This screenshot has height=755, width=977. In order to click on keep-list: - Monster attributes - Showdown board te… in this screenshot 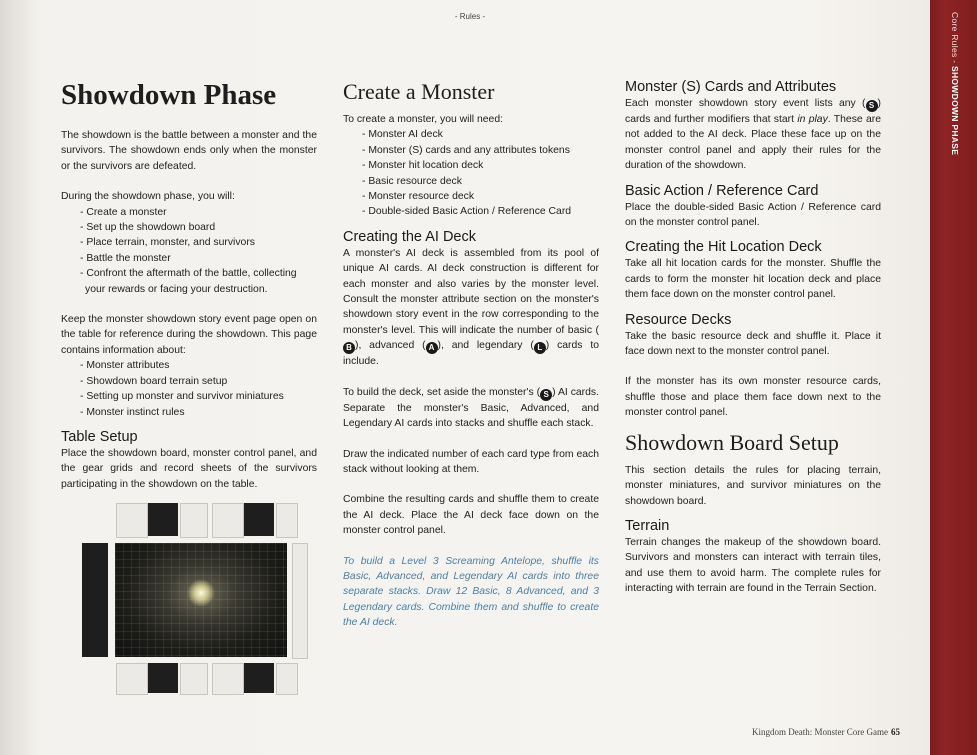, I will do `click(189, 389)`.